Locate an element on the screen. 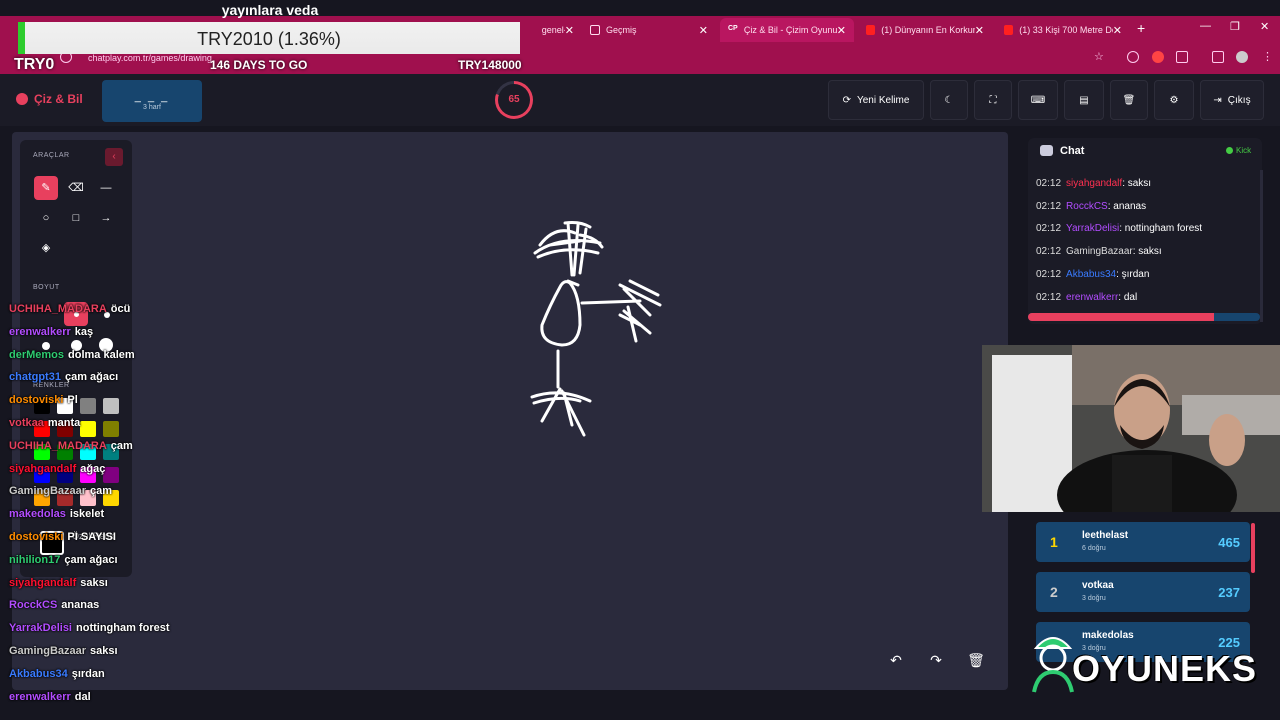  redo-button: ↷ is located at coordinates (936, 660).